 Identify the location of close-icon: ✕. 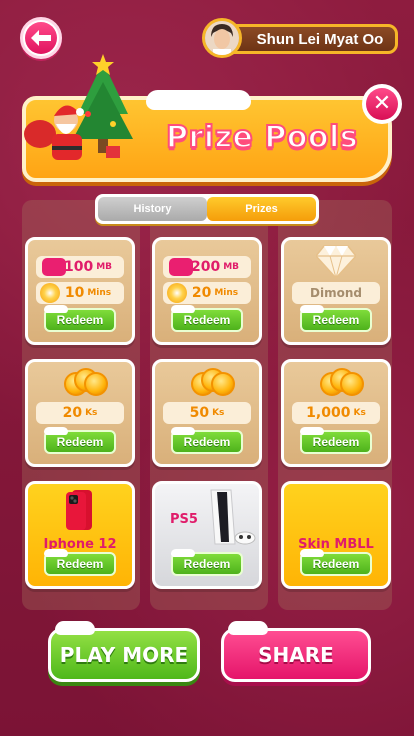
(382, 104).